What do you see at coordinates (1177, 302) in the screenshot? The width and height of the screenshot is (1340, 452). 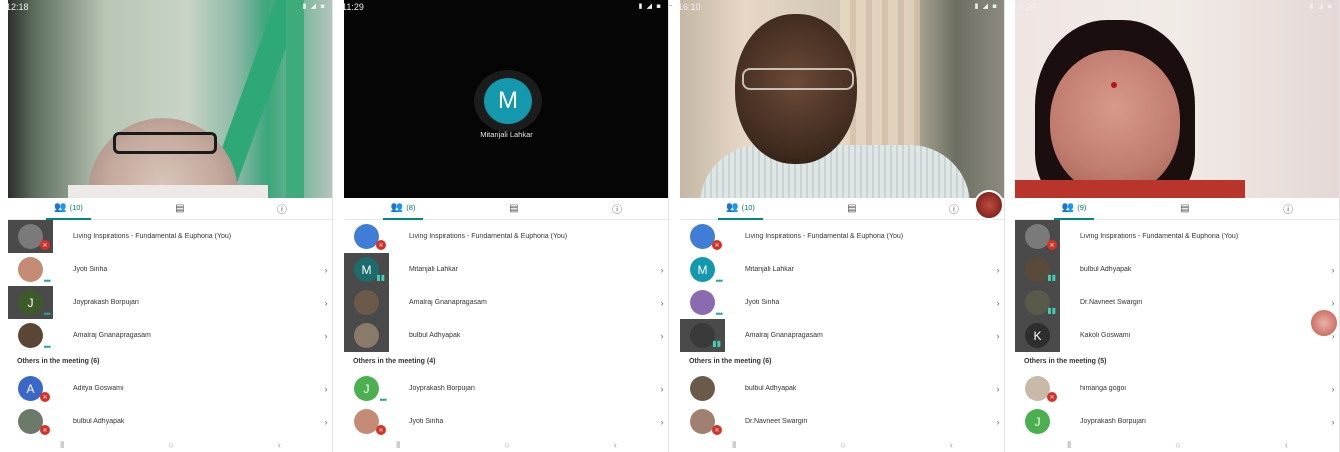 I see `participant-row: ▮▮ Dr.Navneet Swargiri ›` at bounding box center [1177, 302].